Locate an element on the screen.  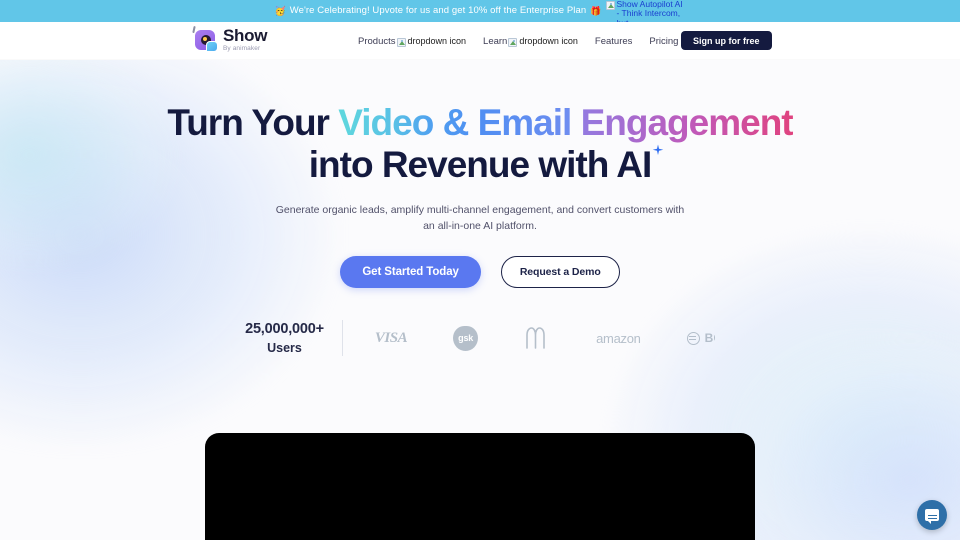
nav-item-products: Products dropdown icon is located at coordinates (412, 41).